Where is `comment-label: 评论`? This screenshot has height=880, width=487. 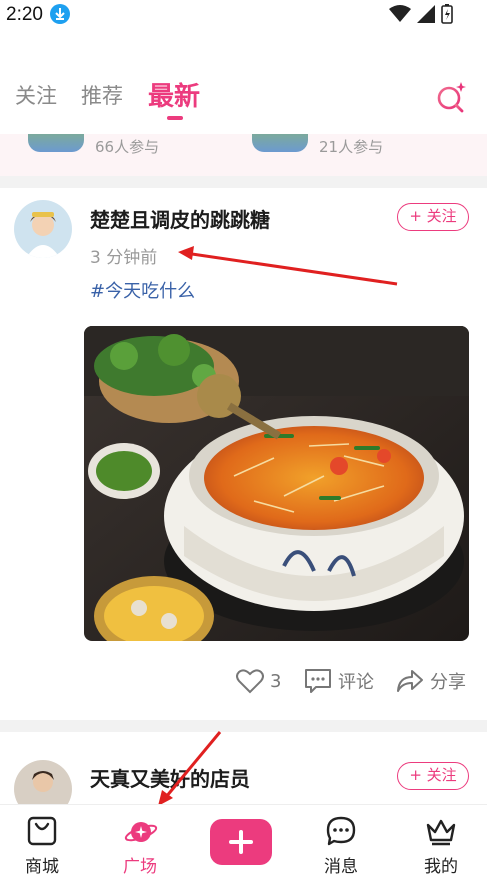
comment-label: 评论 is located at coordinates (356, 682).